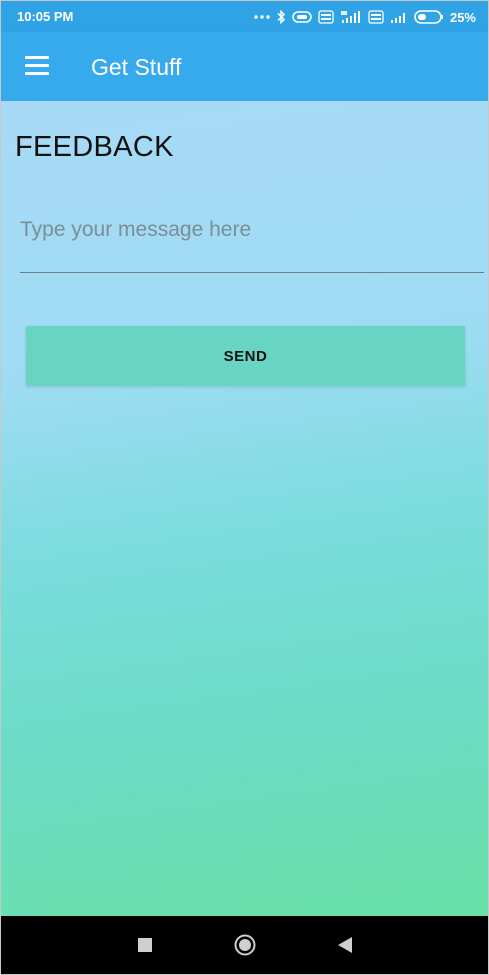 This screenshot has height=975, width=489. What do you see at coordinates (94, 147) in the screenshot?
I see `page-title: FEEDBACK` at bounding box center [94, 147].